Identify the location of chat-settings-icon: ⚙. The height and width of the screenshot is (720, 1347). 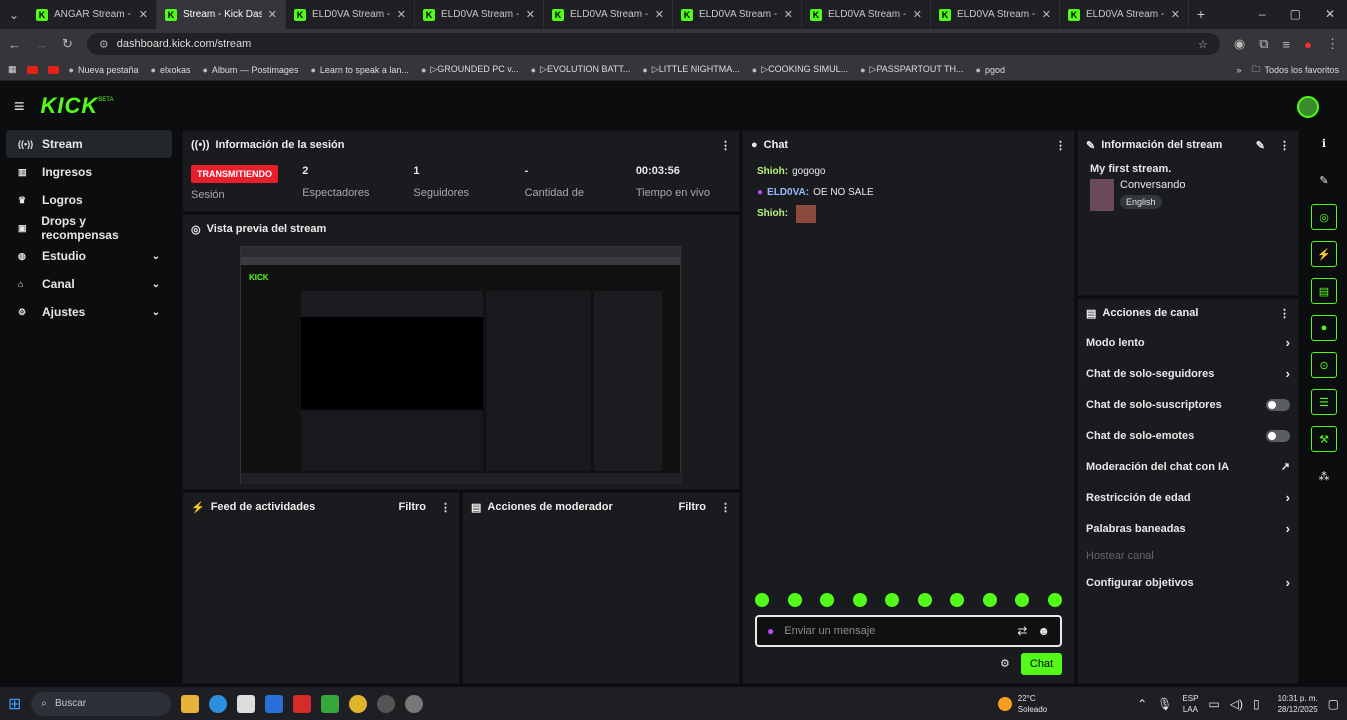
(1005, 663).